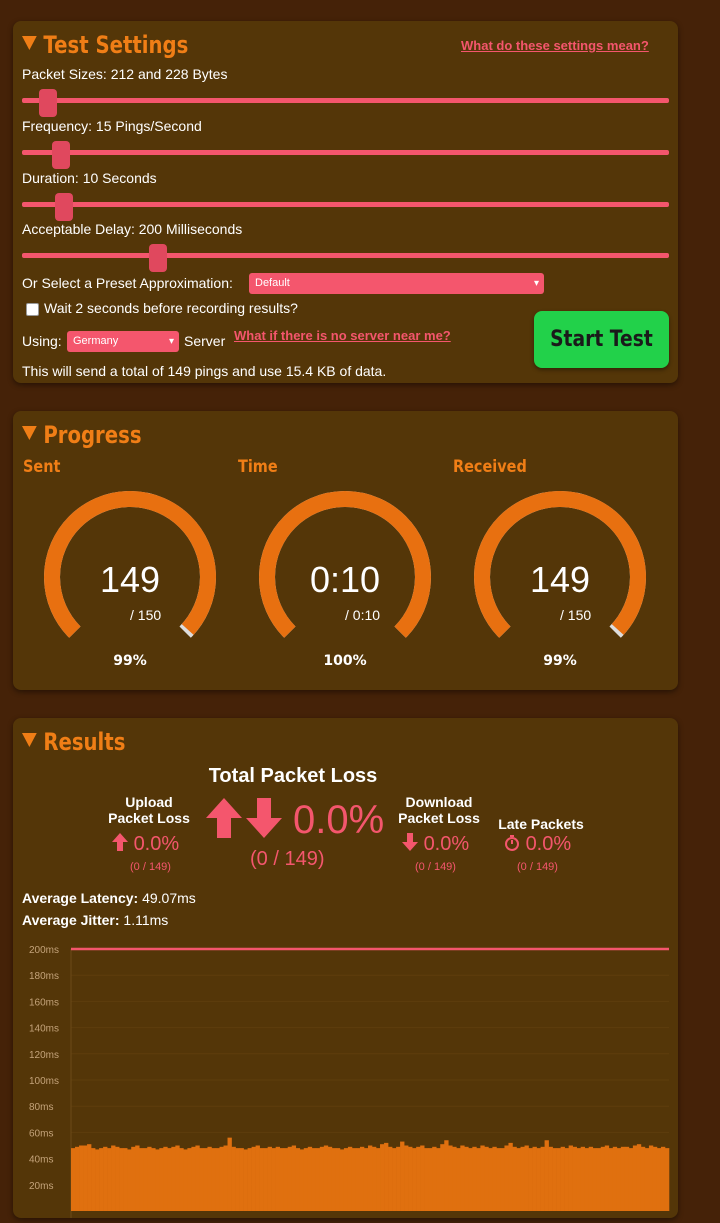  I want to click on progress-toggle: Progress, so click(82, 435).